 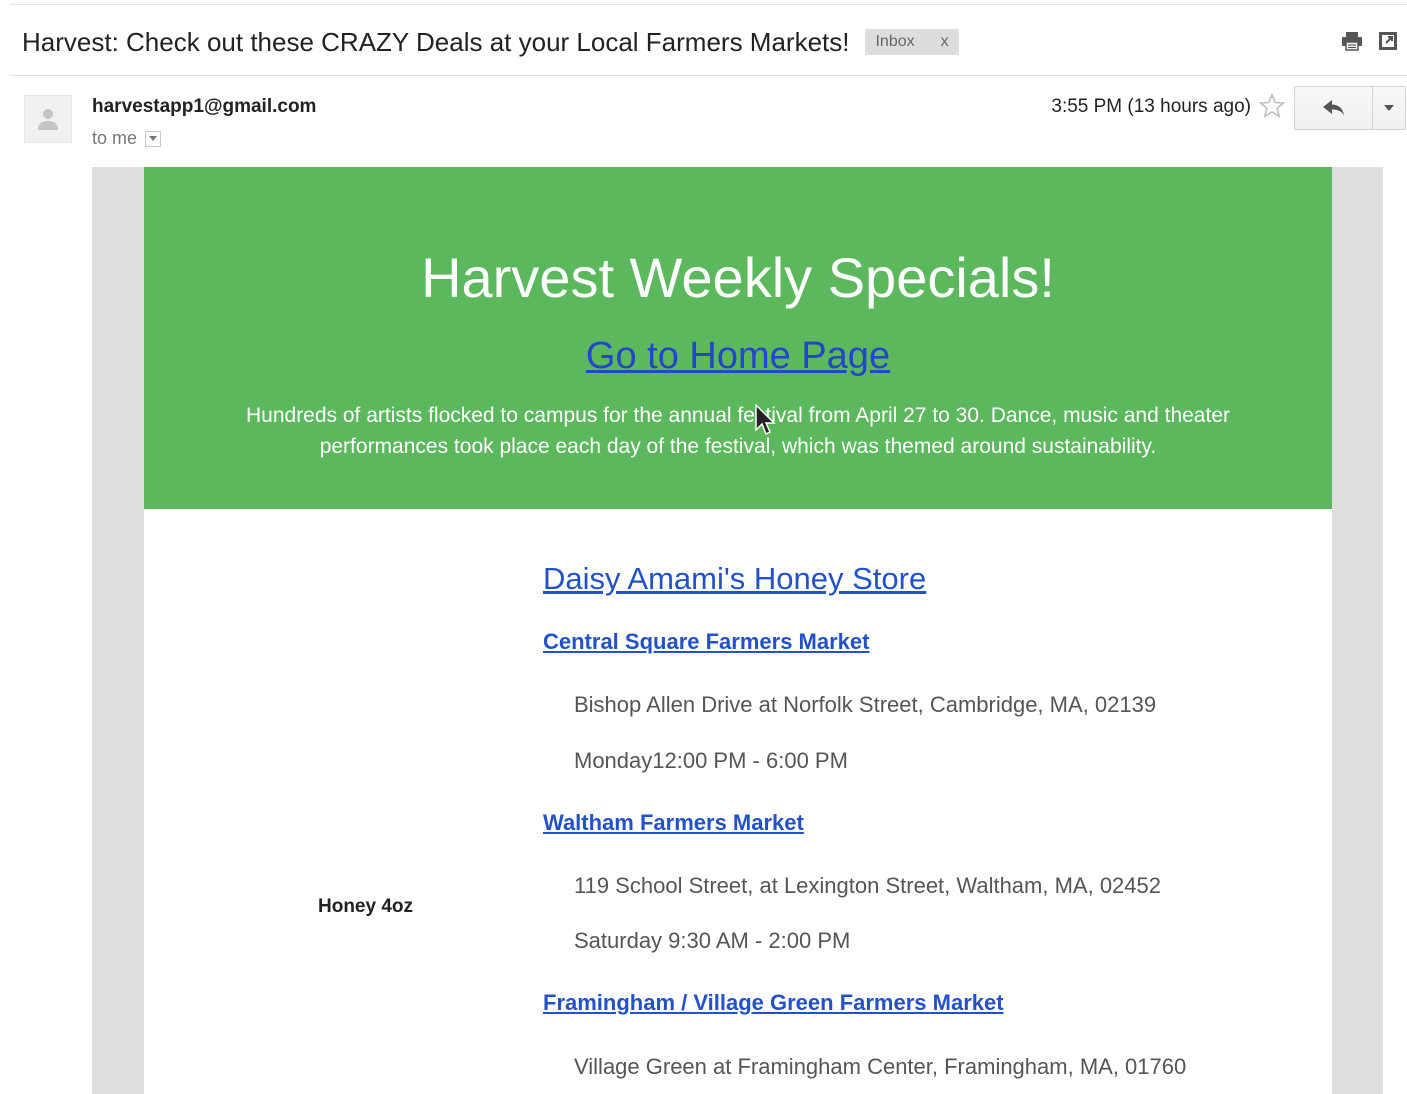 What do you see at coordinates (1151, 106) in the screenshot?
I see `email-timestamp: 3:55 PM (13 hours ago)` at bounding box center [1151, 106].